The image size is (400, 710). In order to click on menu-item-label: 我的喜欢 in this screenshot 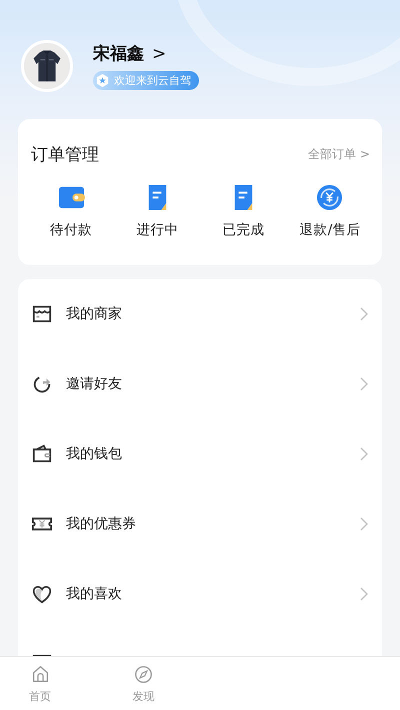, I will do `click(213, 594)`.